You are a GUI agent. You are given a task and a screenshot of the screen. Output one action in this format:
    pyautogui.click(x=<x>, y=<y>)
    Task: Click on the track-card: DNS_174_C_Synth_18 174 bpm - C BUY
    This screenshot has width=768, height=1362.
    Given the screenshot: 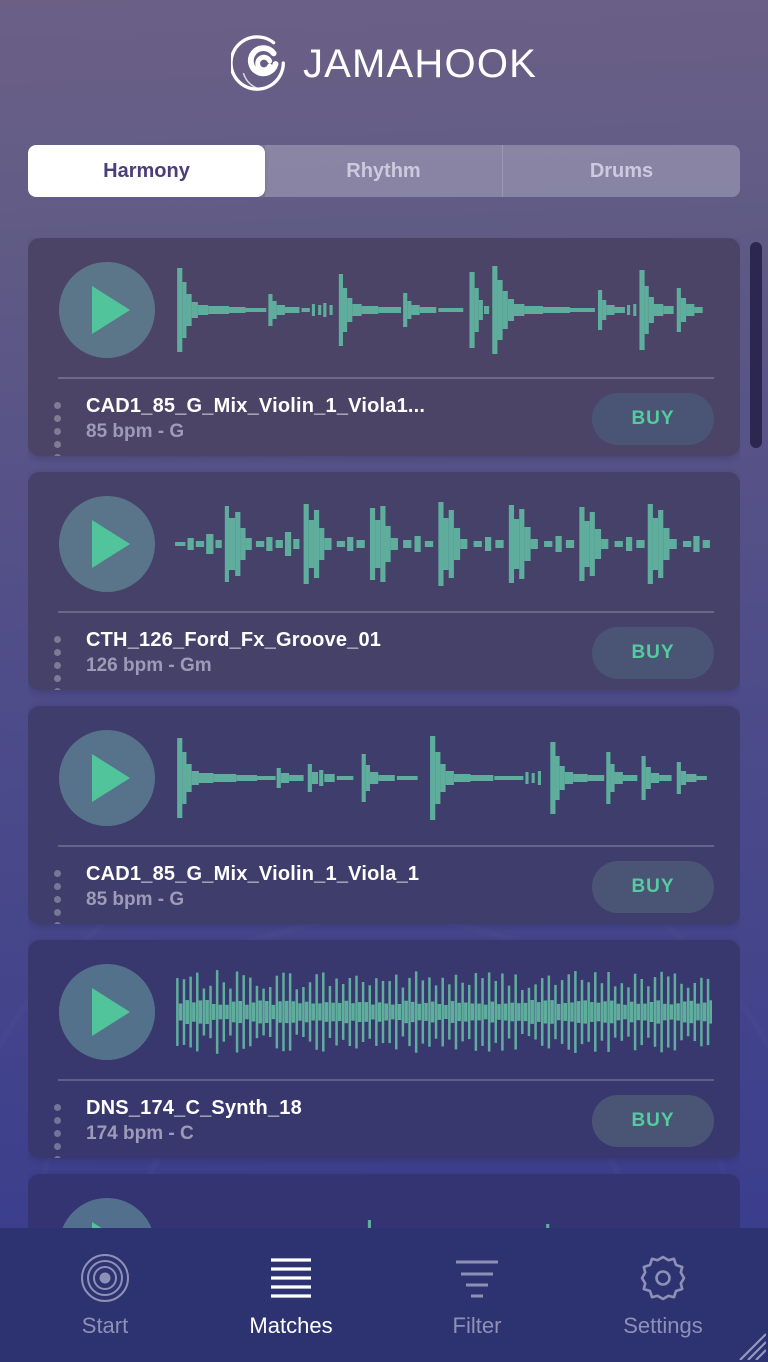 What is the action you would take?
    pyautogui.click(x=384, y=1049)
    